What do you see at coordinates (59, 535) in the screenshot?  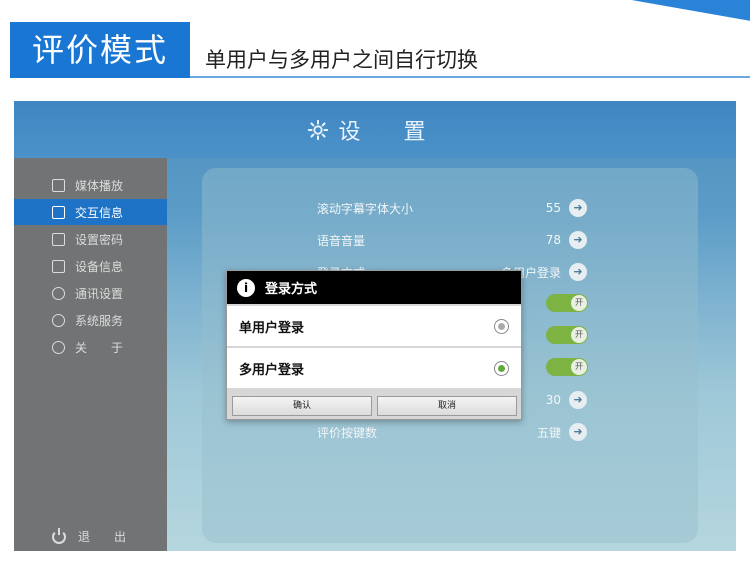 I see `power-icon` at bounding box center [59, 535].